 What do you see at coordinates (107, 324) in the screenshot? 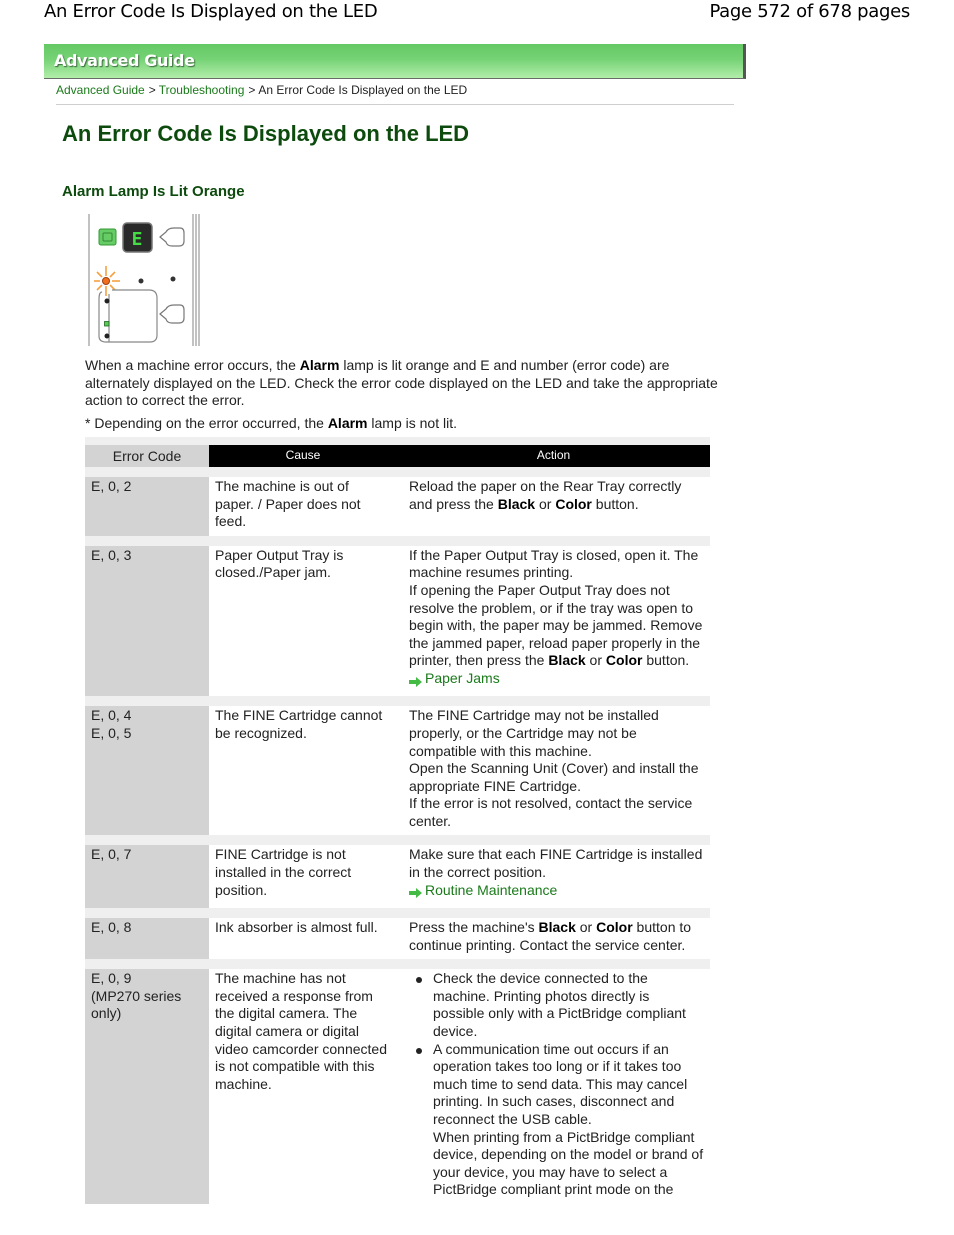
I see `indicator-dot-green` at bounding box center [107, 324].